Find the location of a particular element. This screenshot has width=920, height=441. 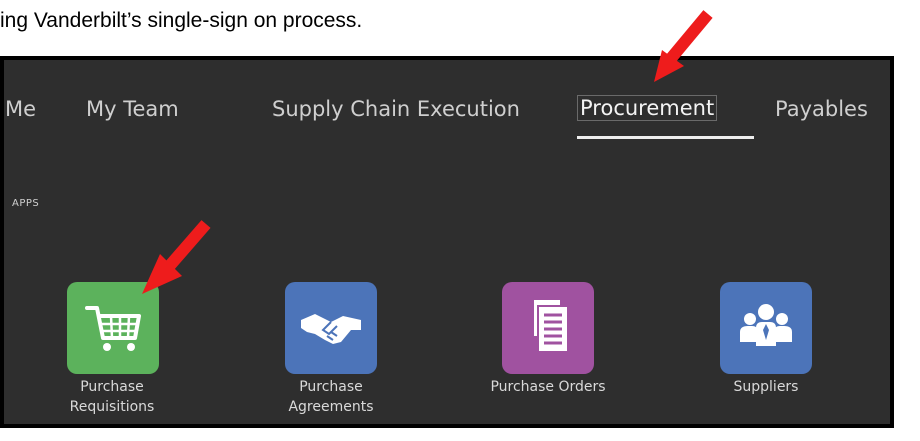

suppliers-tile is located at coordinates (766, 328).